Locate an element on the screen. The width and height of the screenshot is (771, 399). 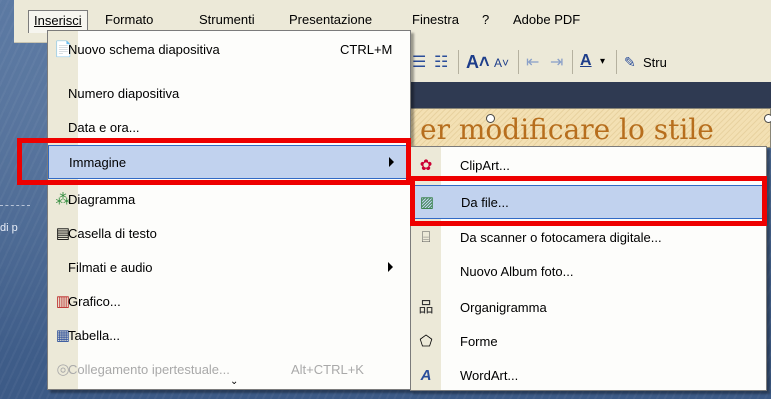
toolbar-stru-label: Stru is located at coordinates (655, 62).